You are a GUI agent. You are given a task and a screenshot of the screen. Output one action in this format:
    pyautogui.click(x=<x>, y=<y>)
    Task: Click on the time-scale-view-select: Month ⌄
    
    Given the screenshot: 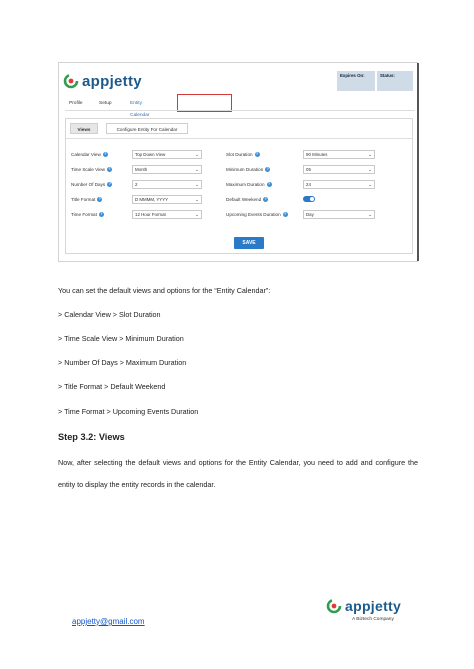 What is the action you would take?
    pyautogui.click(x=167, y=169)
    